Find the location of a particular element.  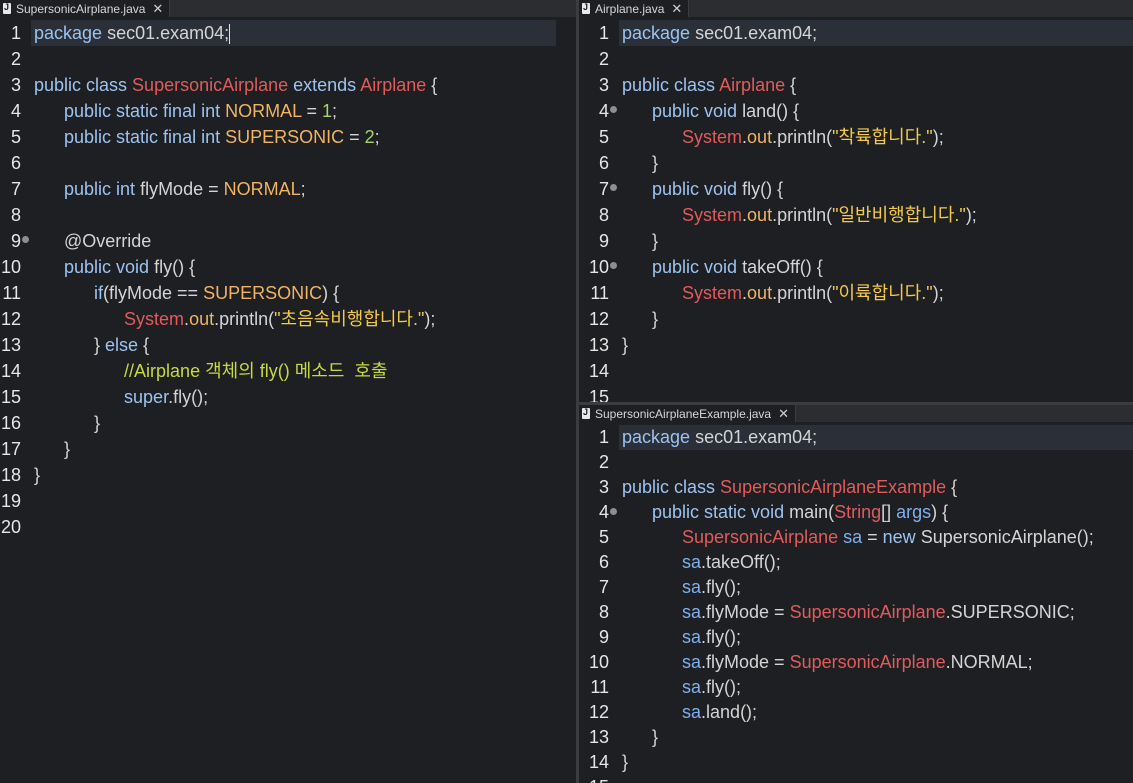

tab-supersonicairplaneexample-java: SupersonicAirplaneExample.java ✕ is located at coordinates (688, 413).